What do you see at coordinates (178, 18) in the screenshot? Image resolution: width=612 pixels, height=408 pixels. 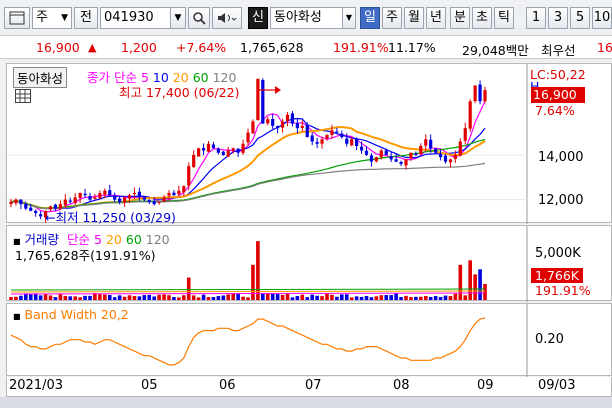 I see `code-dropdown-button: ▼` at bounding box center [178, 18].